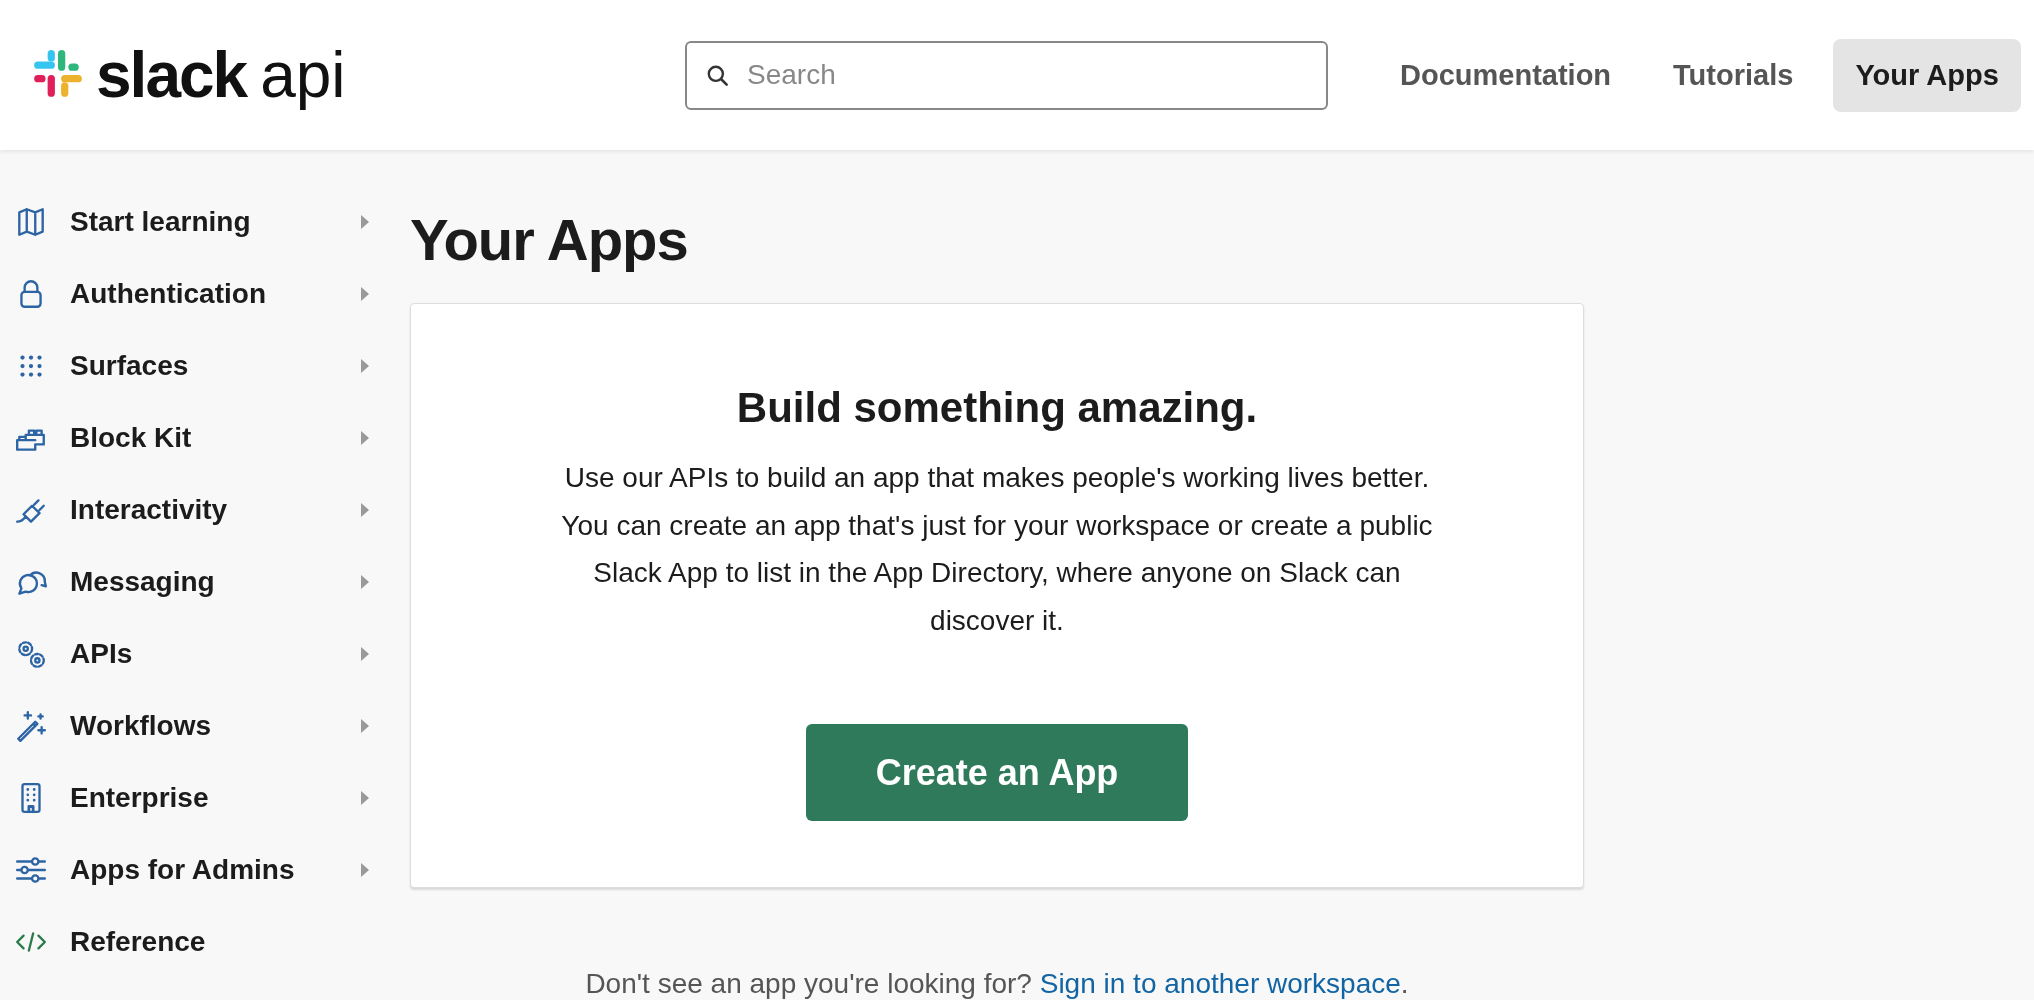 The image size is (2034, 1000). What do you see at coordinates (140, 798) in the screenshot?
I see `sidebar-label: Enterprise` at bounding box center [140, 798].